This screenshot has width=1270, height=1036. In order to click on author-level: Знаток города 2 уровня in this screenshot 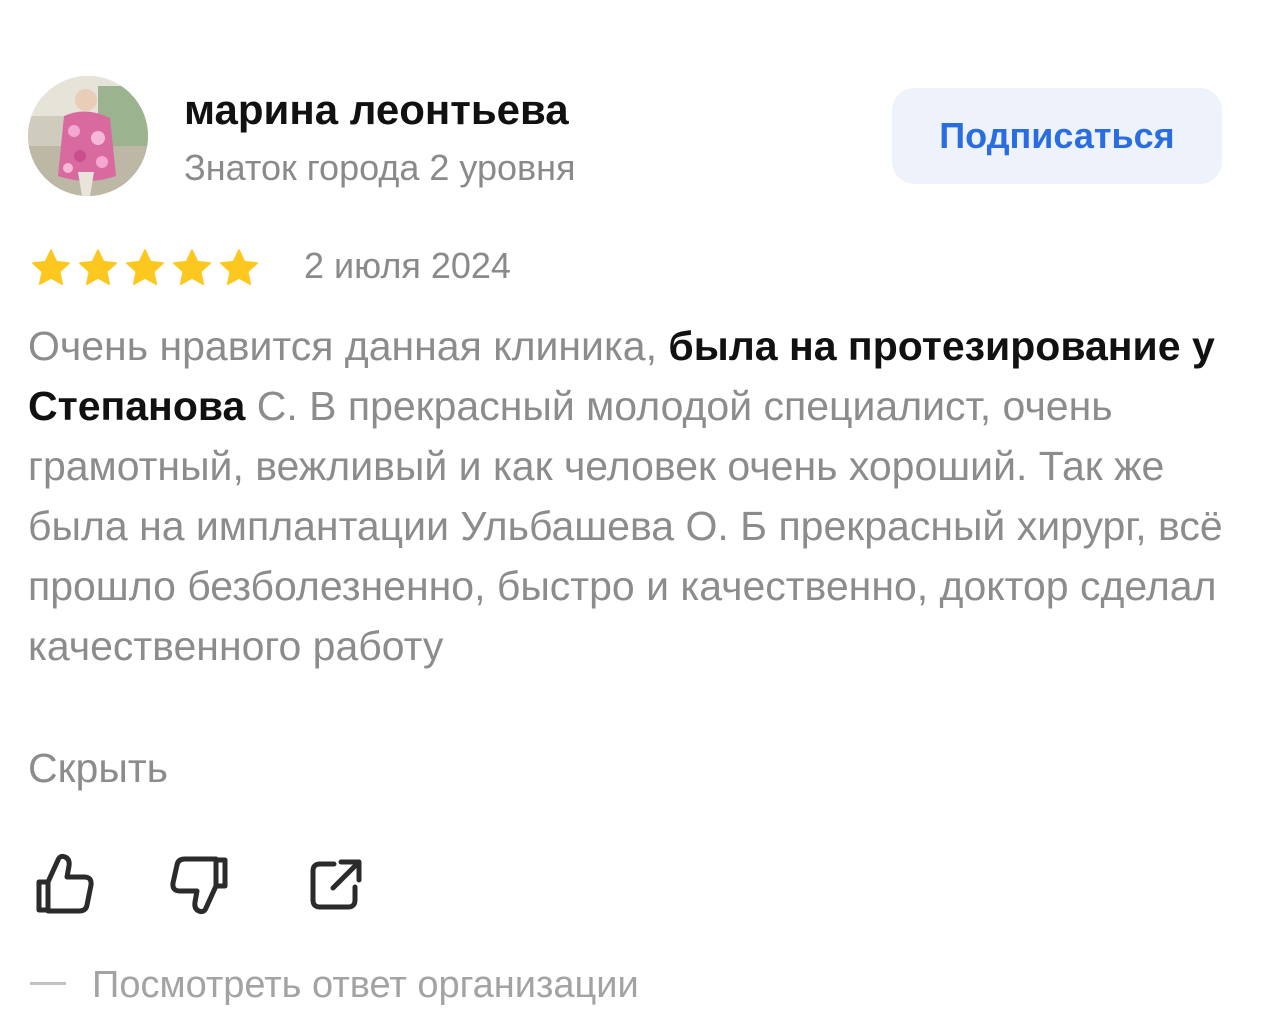, I will do `click(380, 167)`.